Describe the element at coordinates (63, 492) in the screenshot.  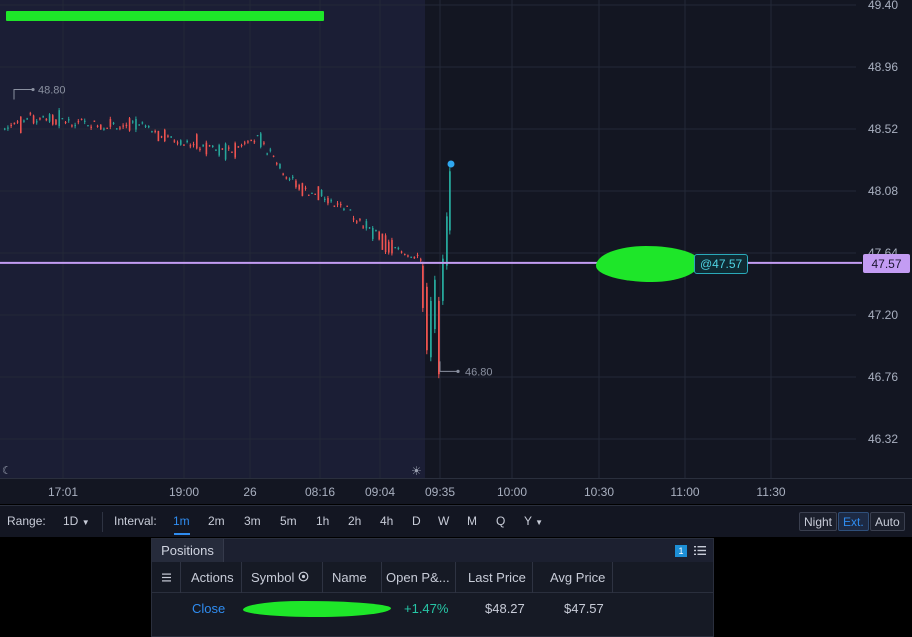
I see `time-tick: 17:01` at that location.